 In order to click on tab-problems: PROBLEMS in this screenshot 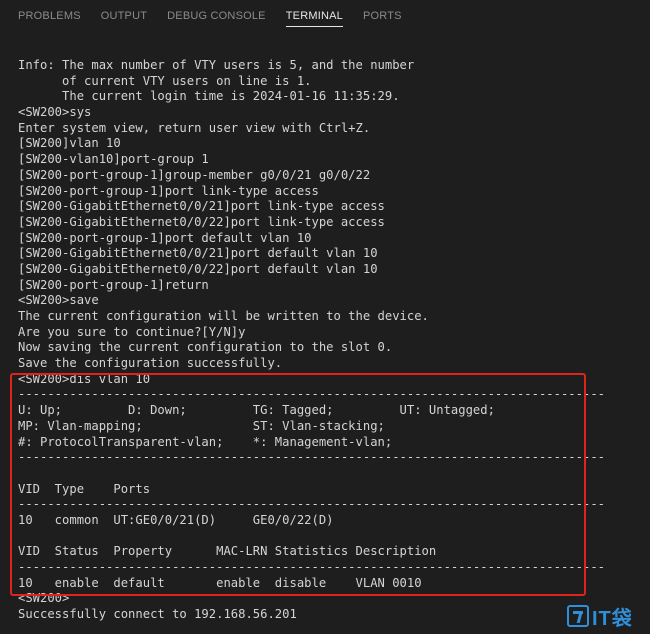, I will do `click(45, 16)`.